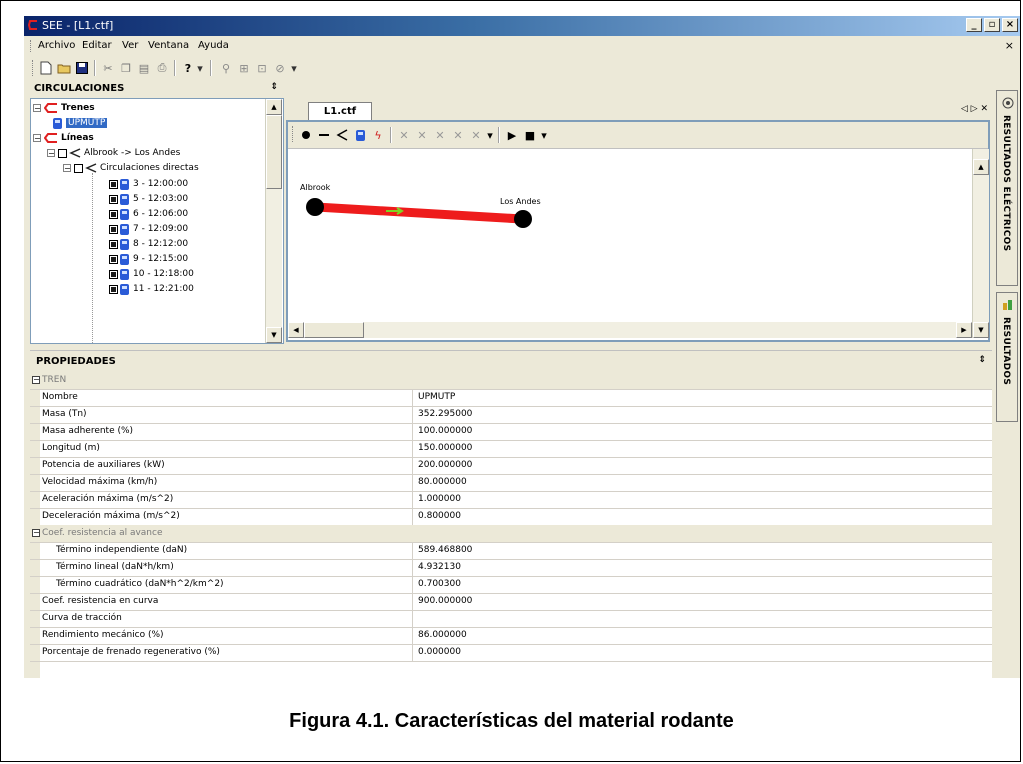  I want to click on property-value: 100.000000, so click(445, 431).